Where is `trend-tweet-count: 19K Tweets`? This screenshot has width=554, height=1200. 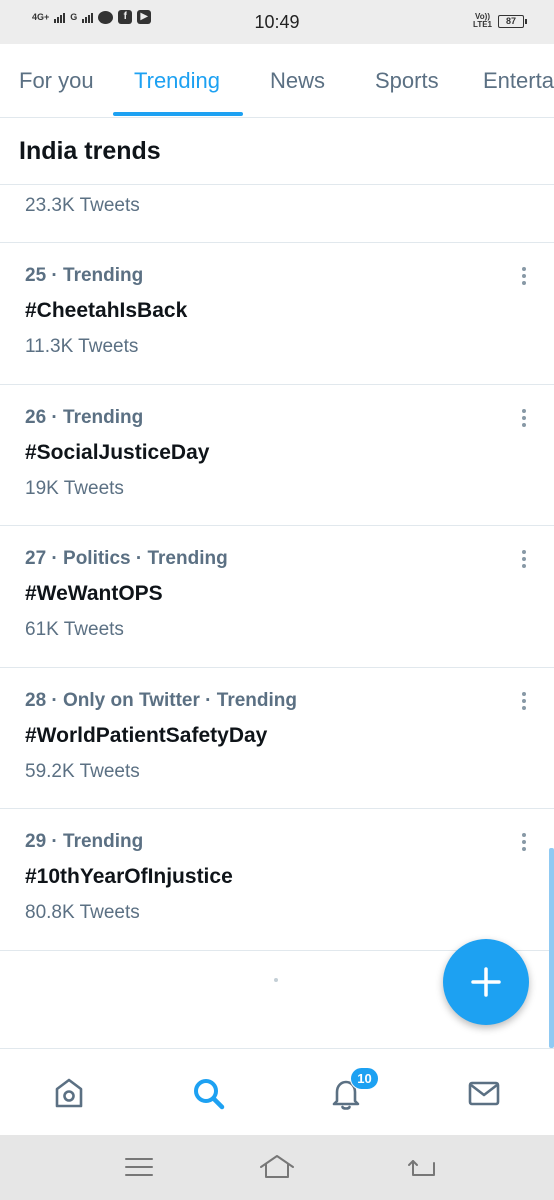 trend-tweet-count: 19K Tweets is located at coordinates (74, 488).